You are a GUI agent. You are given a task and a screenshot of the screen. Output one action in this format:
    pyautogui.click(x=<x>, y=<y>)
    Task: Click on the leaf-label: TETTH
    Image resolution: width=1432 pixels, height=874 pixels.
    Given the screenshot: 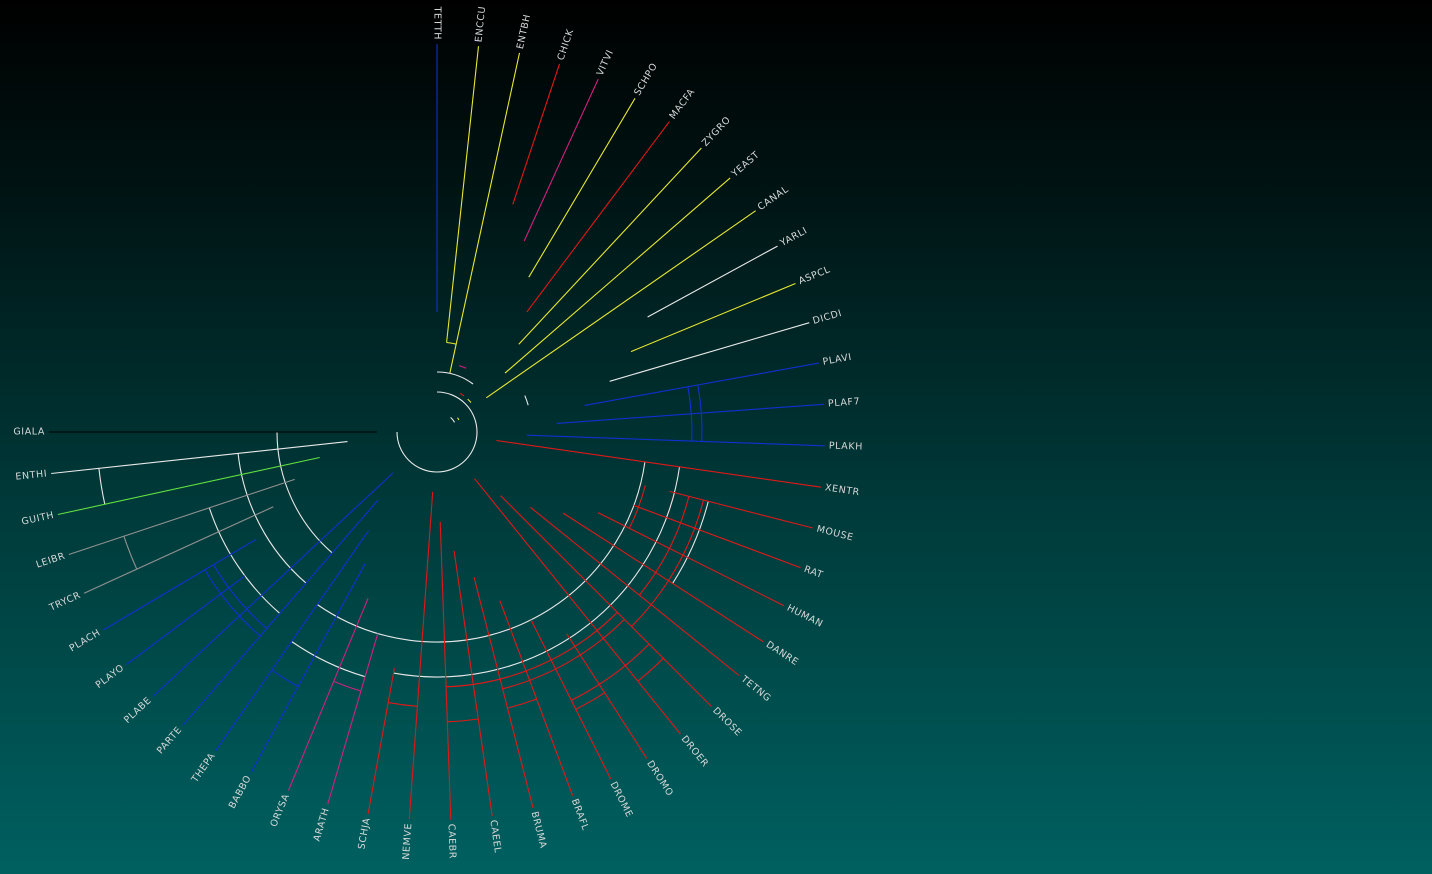 What is the action you would take?
    pyautogui.click(x=437, y=23)
    